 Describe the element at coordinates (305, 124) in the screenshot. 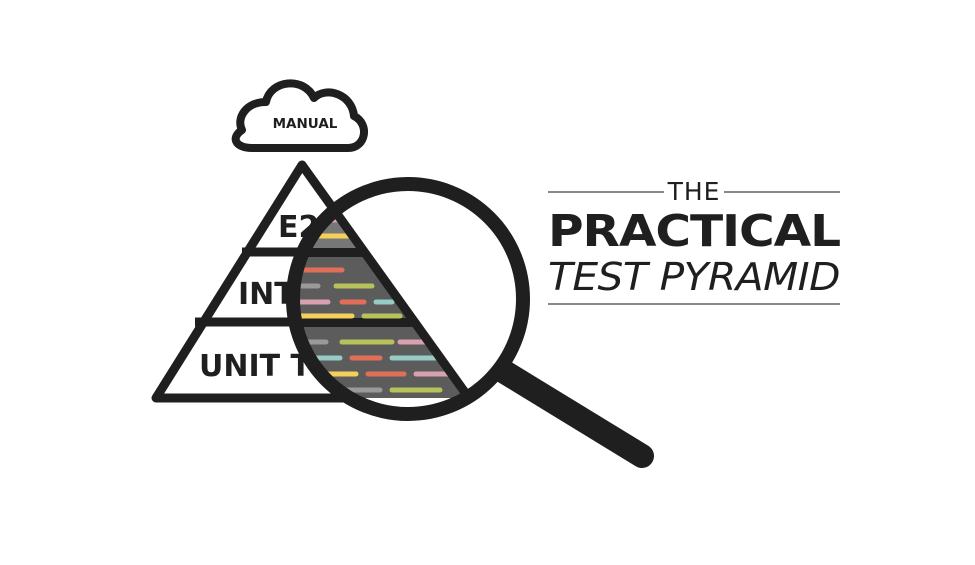

I see `cloud-label: MANUAL` at that location.